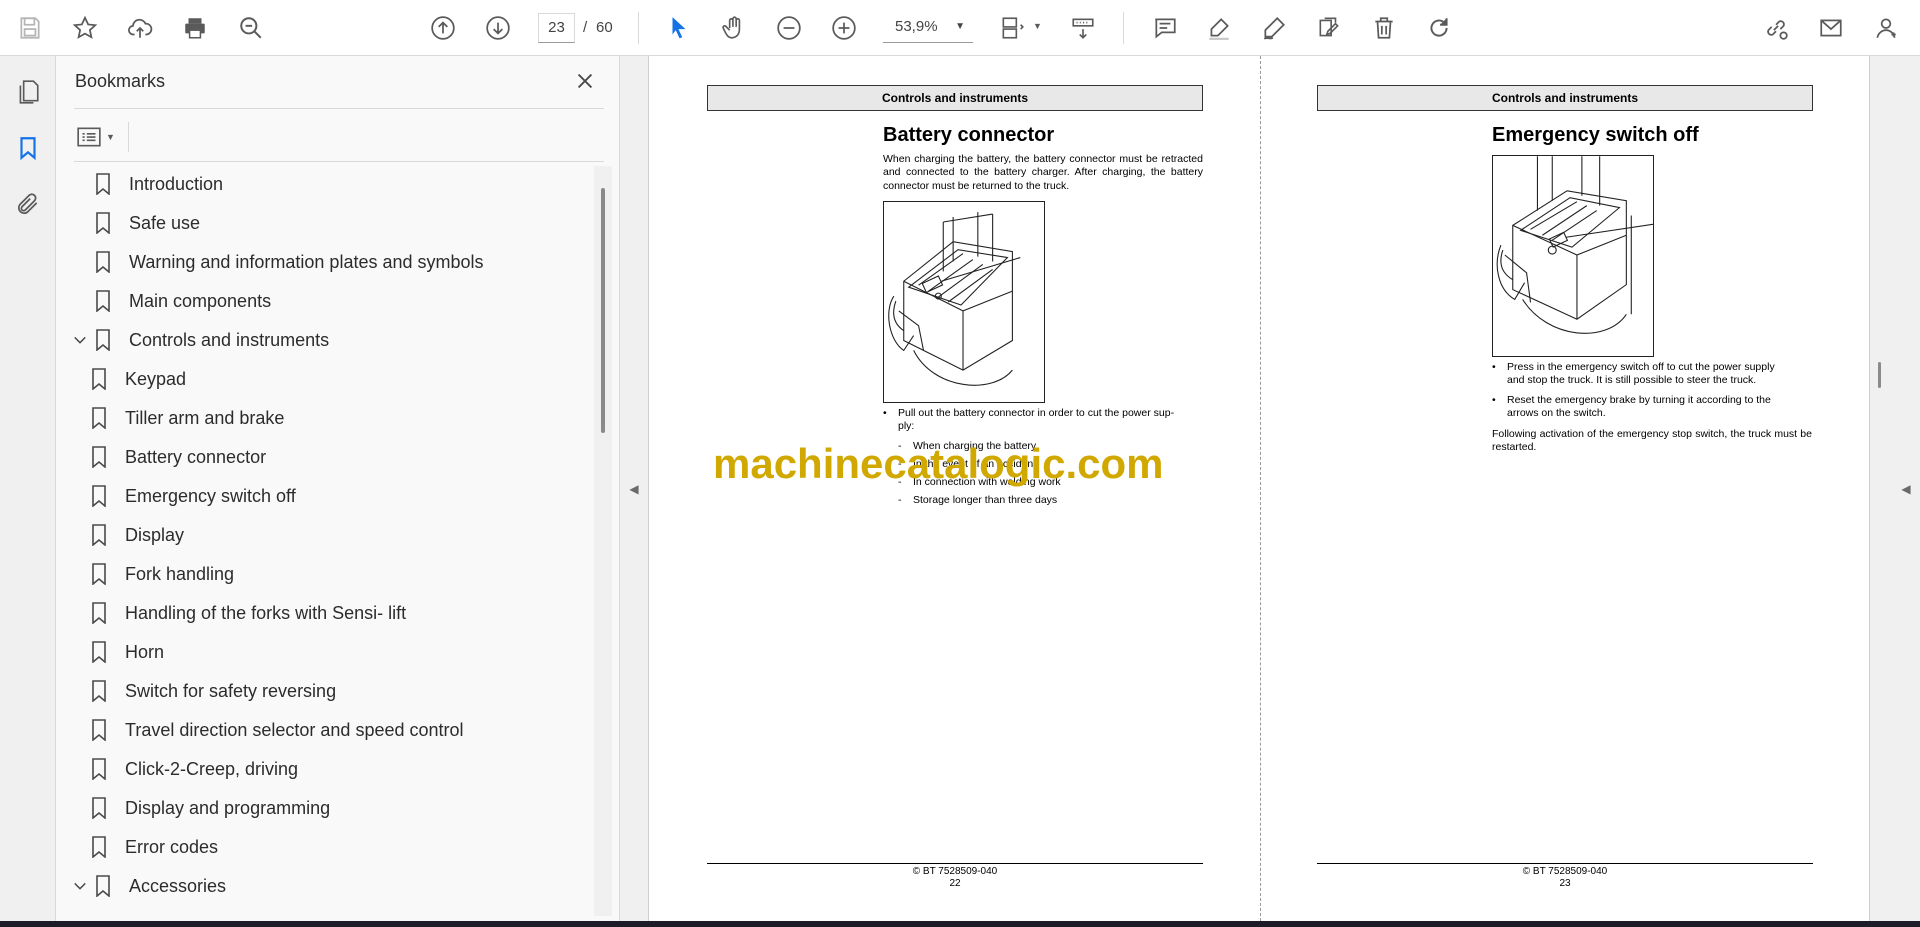 The height and width of the screenshot is (927, 1920). Describe the element at coordinates (165, 222) in the screenshot. I see `bookmark-label: Safe use` at that location.